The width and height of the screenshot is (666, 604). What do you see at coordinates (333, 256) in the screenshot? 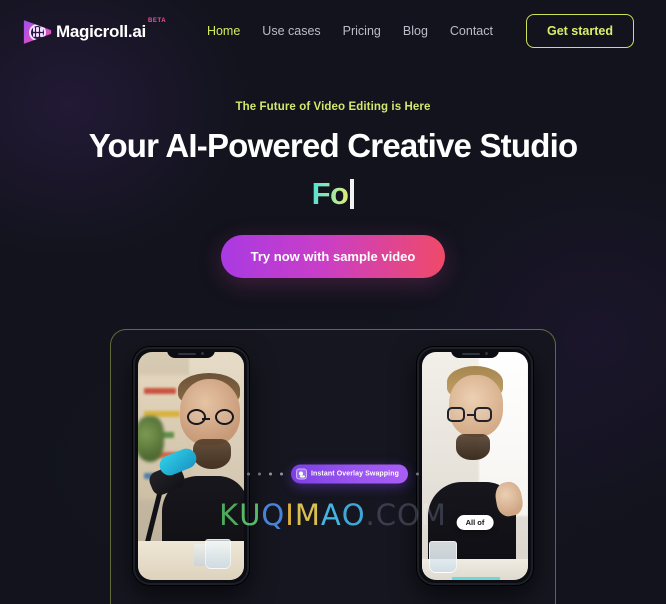
I see `try-sample-video-button: Try now with sample video` at bounding box center [333, 256].